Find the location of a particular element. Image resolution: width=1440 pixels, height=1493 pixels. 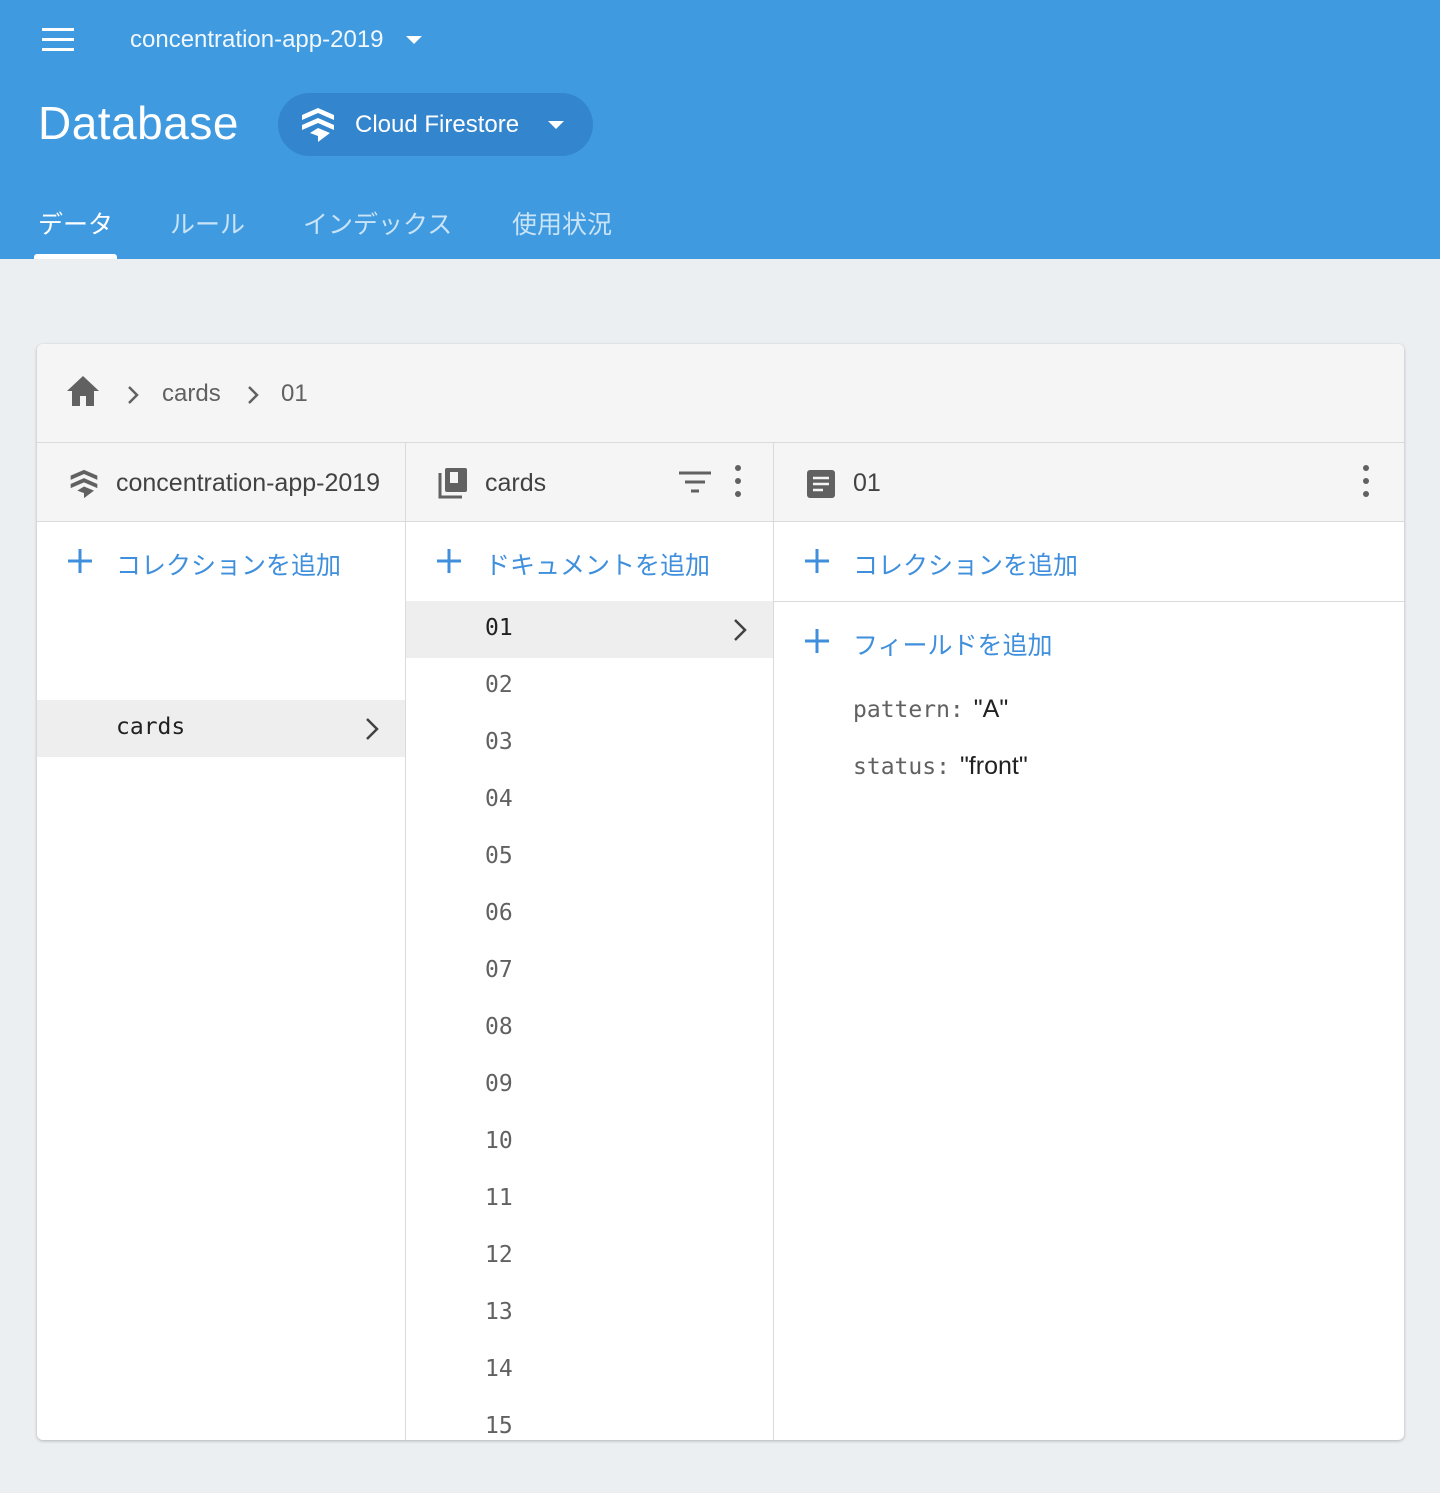

add-field-button: フィールドを追加 is located at coordinates (1089, 641).